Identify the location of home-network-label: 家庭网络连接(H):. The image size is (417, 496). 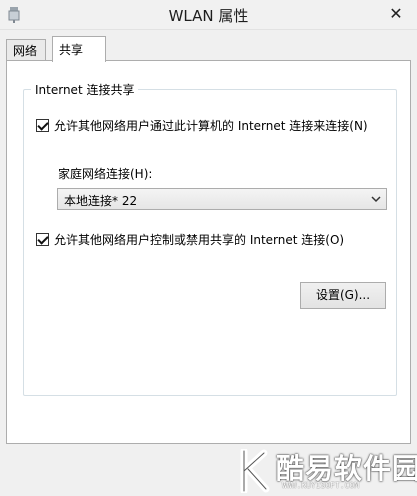
(105, 174).